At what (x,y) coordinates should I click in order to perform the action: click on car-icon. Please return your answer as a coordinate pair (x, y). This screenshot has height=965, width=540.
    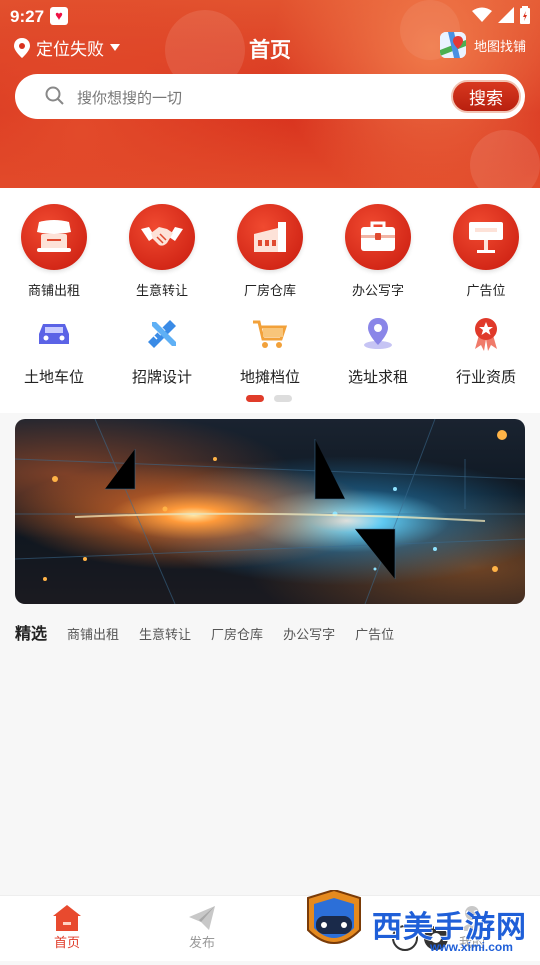
    Looking at the image, I should click on (54, 334).